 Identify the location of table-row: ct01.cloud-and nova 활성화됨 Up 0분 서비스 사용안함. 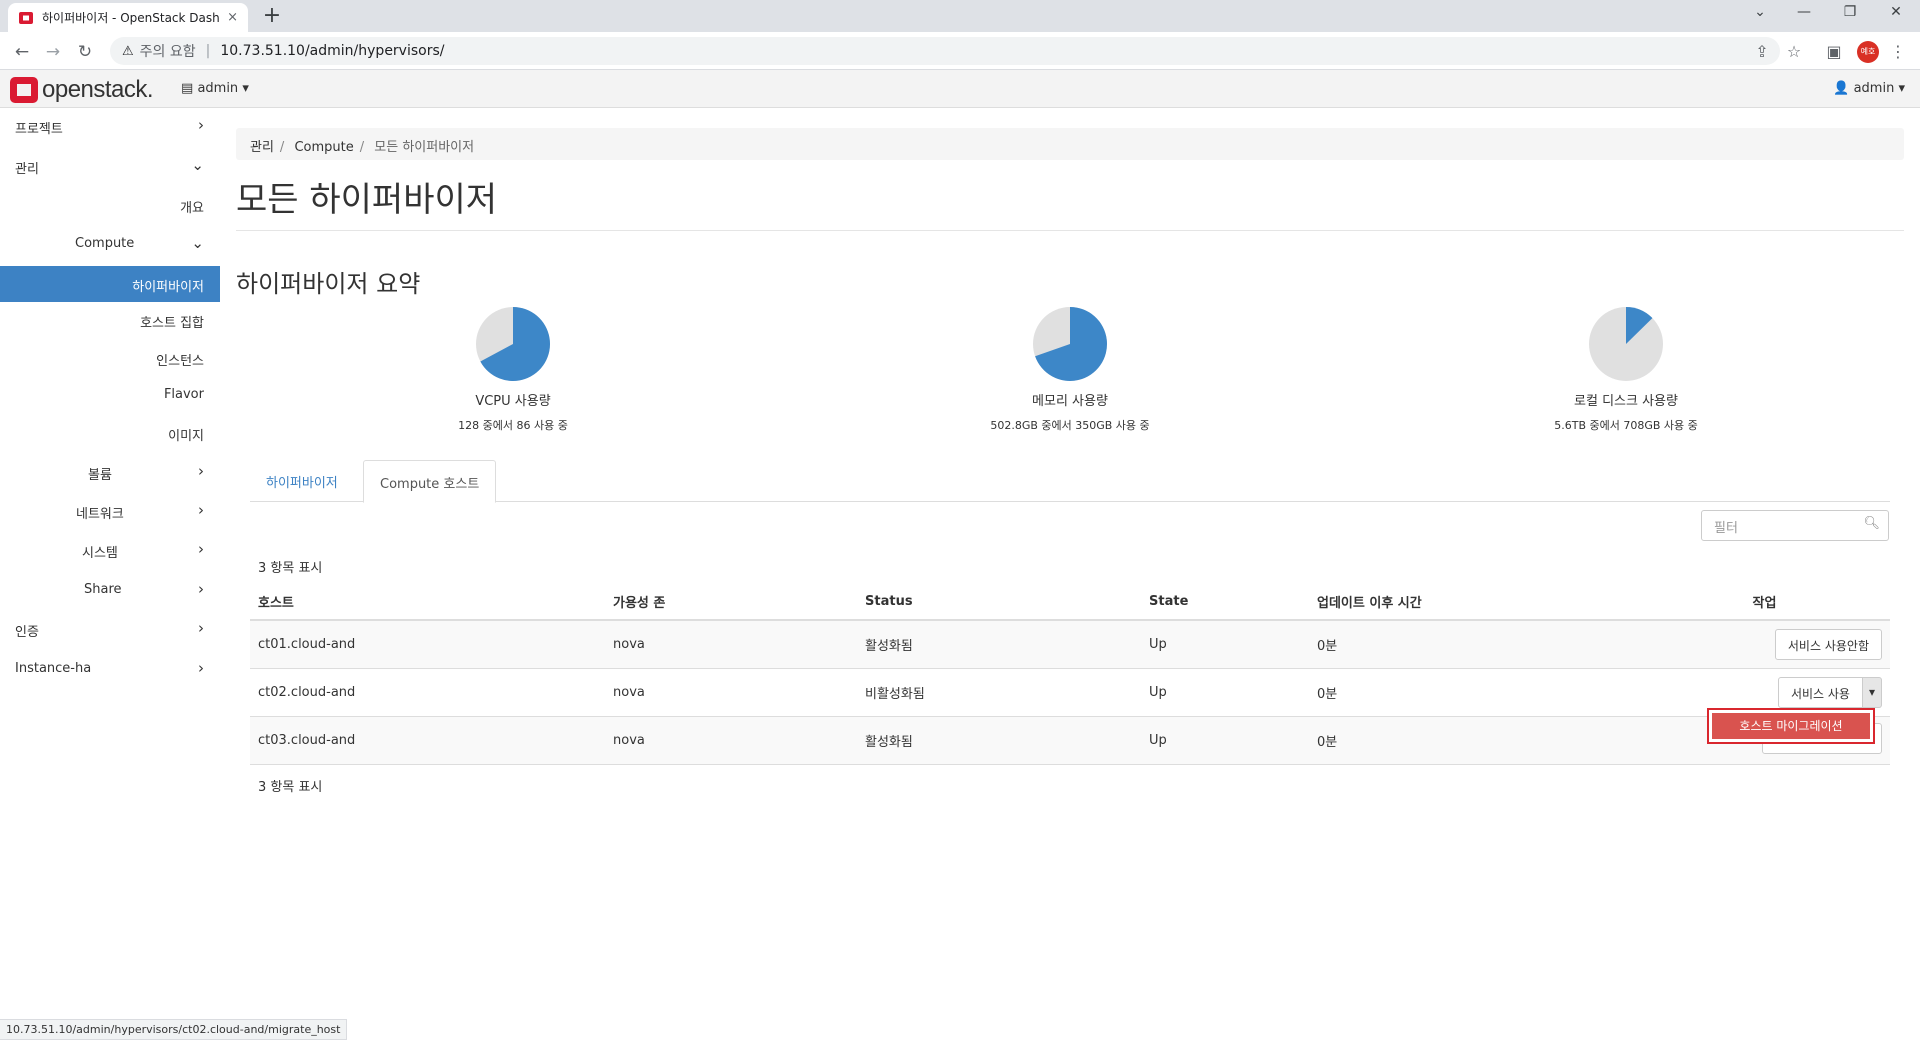
(1070, 644).